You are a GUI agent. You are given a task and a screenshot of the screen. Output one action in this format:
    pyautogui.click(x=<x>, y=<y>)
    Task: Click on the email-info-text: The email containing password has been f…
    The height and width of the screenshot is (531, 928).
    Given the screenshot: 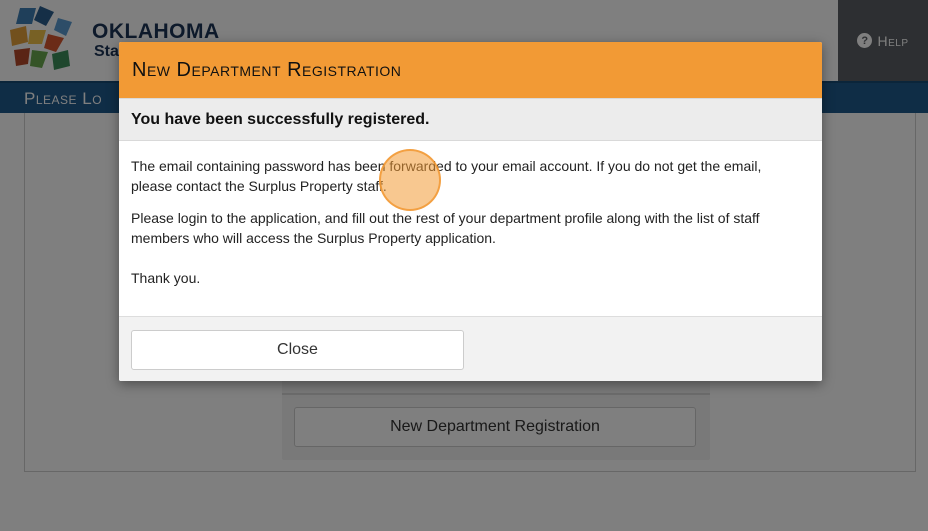 What is the action you would take?
    pyautogui.click(x=446, y=176)
    